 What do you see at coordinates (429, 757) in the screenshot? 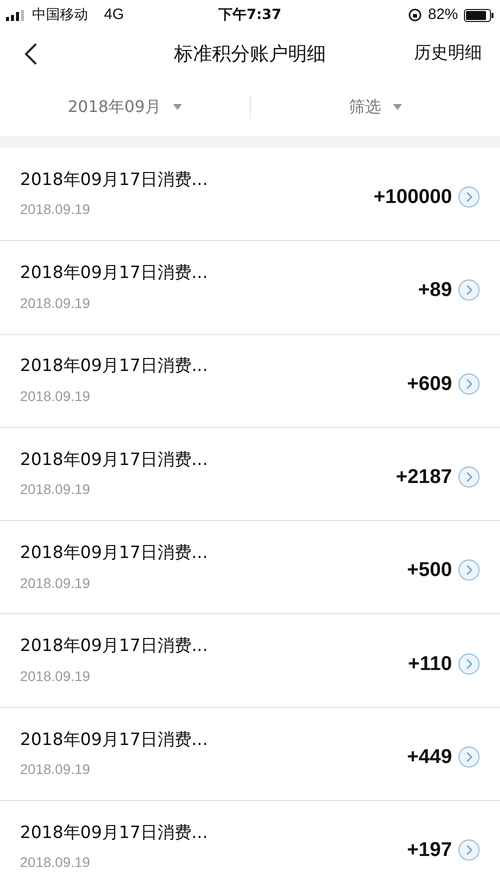
I see `points-amount: +449` at bounding box center [429, 757].